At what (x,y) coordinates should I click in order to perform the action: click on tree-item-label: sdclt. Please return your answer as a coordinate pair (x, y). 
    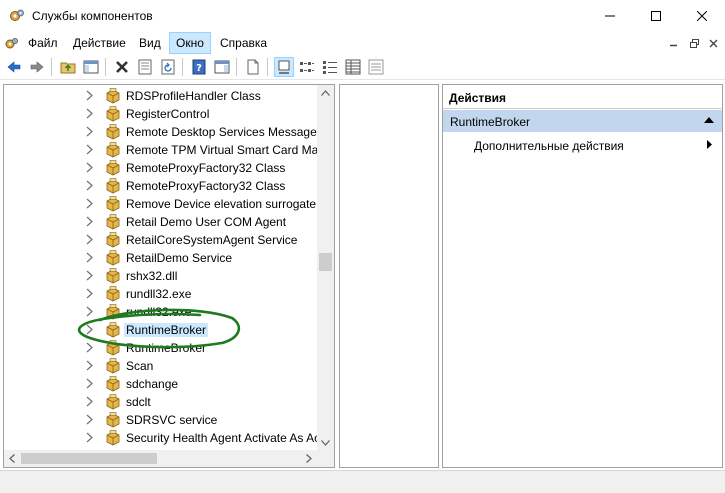
    Looking at the image, I should click on (138, 402).